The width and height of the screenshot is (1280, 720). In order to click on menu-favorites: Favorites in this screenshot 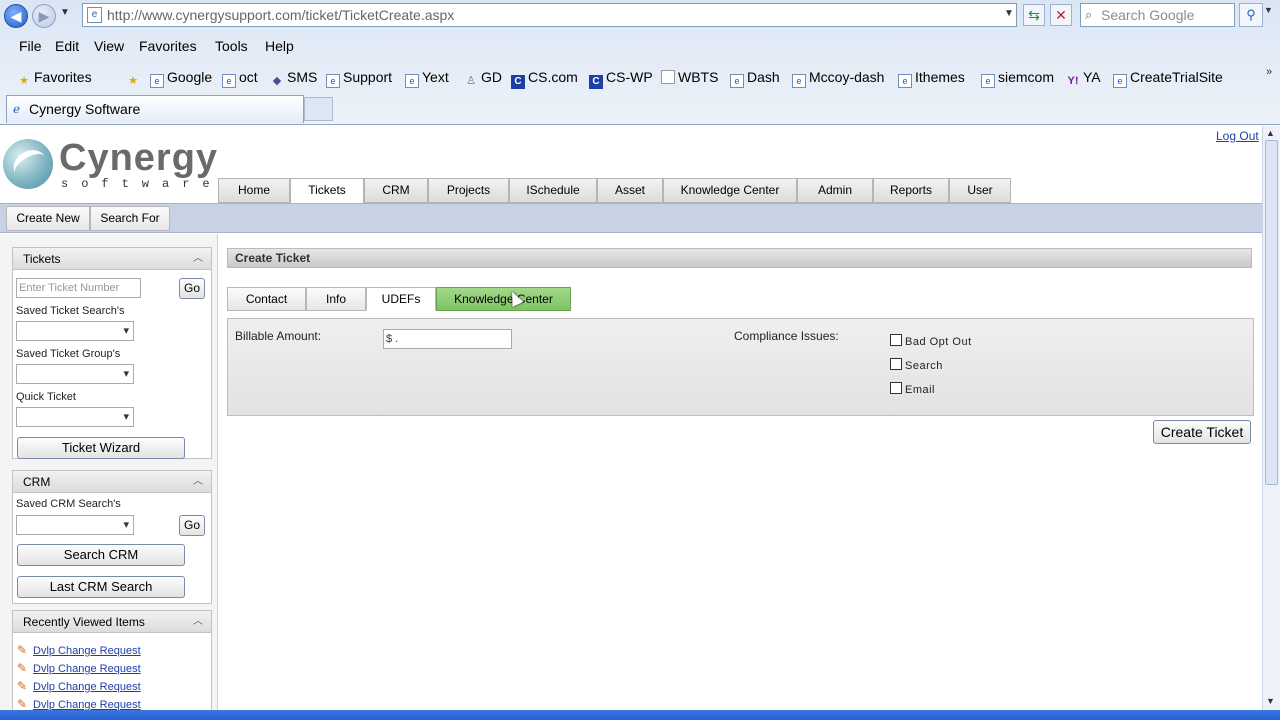, I will do `click(168, 46)`.